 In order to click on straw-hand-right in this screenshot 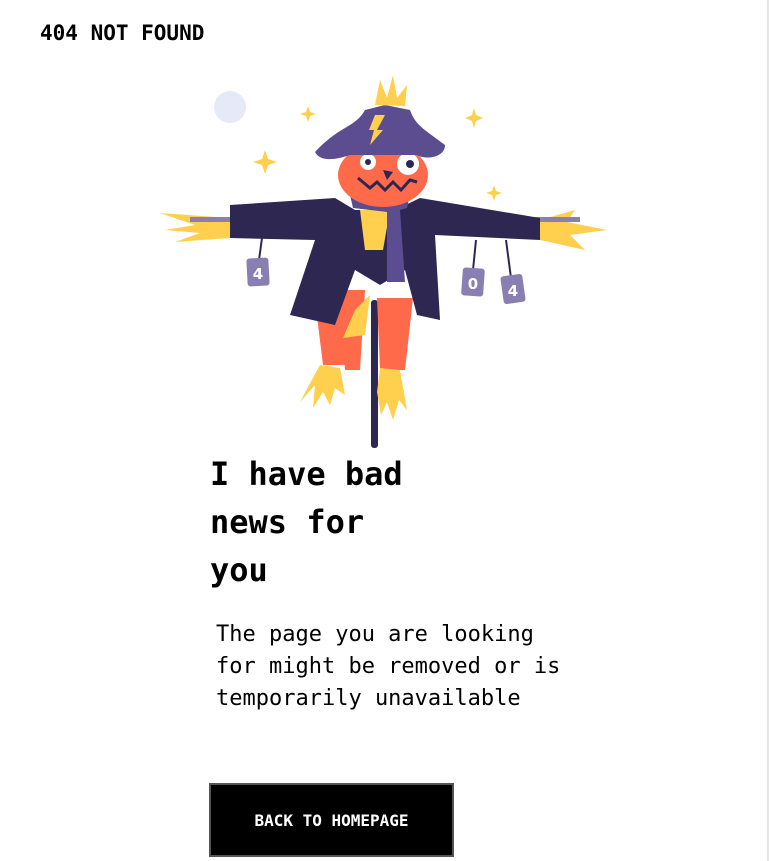, I will do `click(573, 230)`.